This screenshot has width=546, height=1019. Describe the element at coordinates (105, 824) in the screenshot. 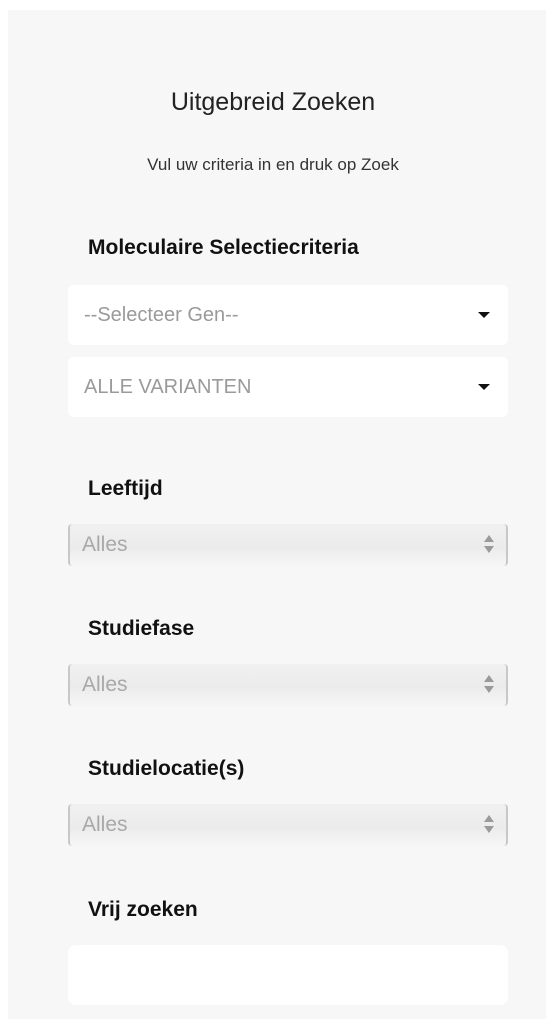

I see `study-location-select-value: Alles` at that location.